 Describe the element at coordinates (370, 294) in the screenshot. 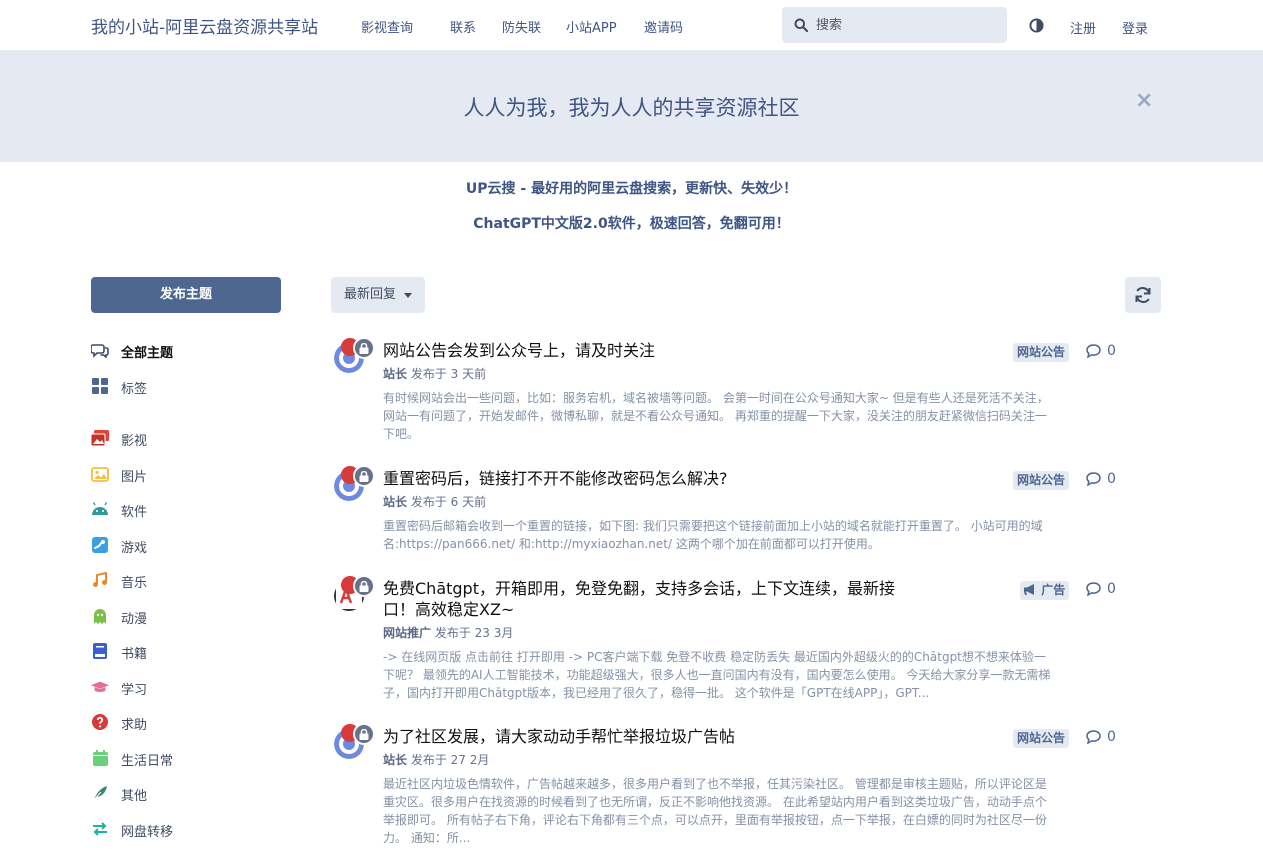

I see `sort-label: 最新回复` at that location.